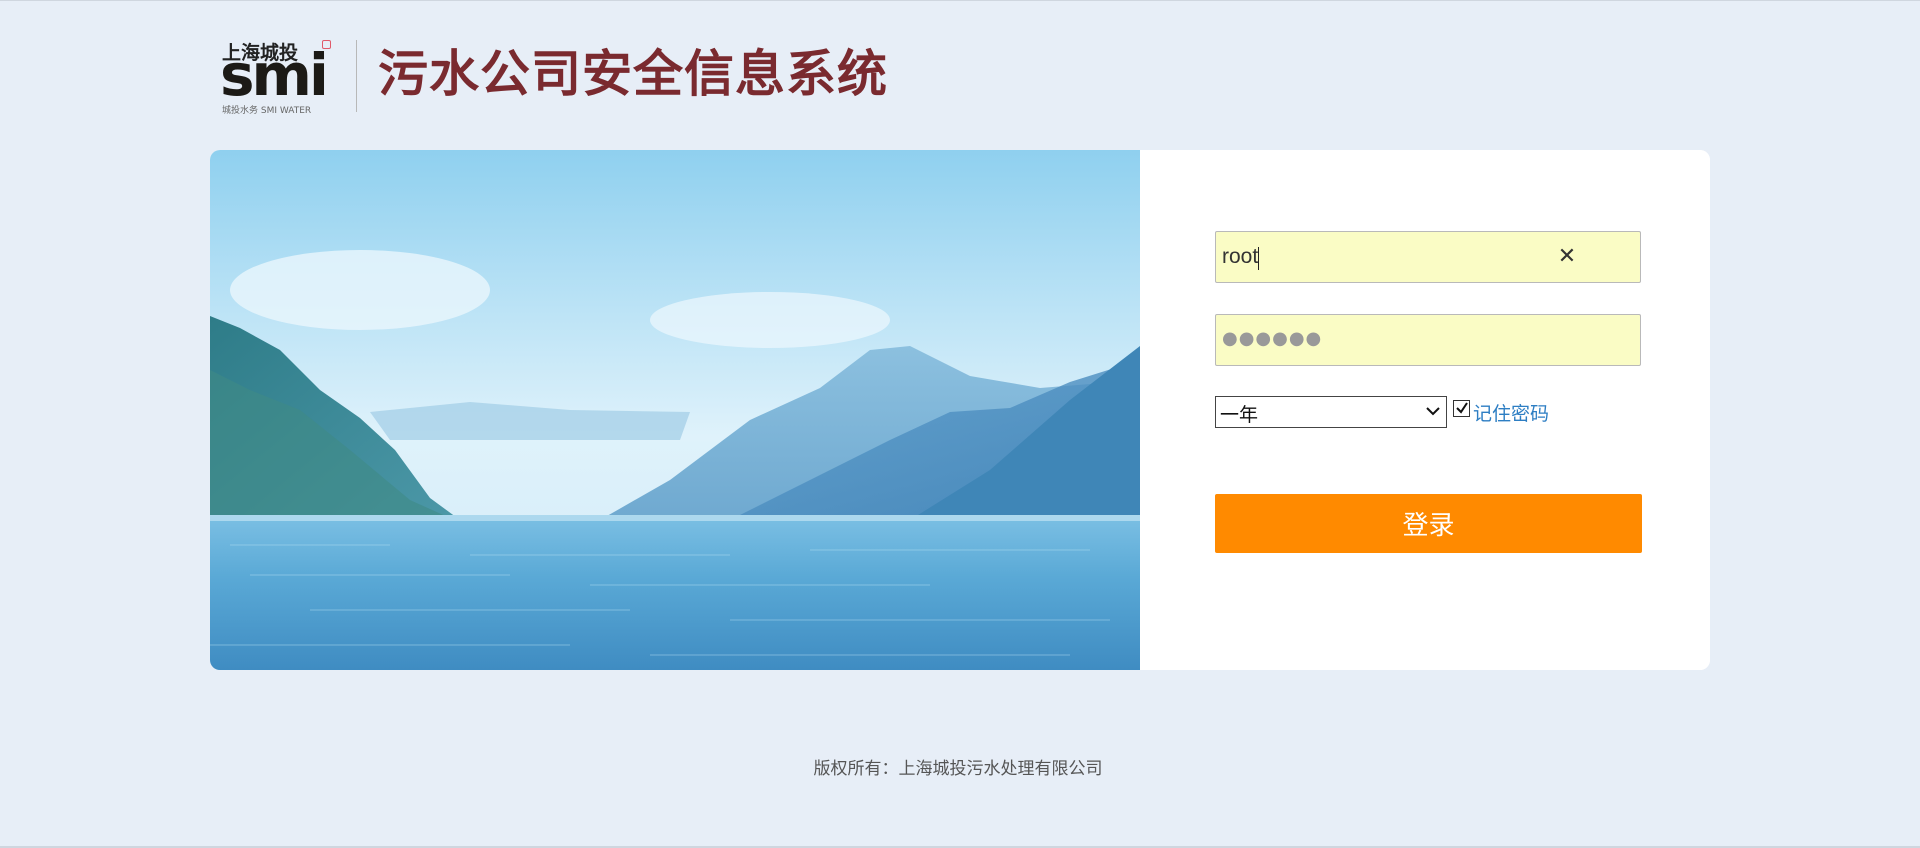 This screenshot has width=1920, height=848. I want to click on top-border, so click(960, 0).